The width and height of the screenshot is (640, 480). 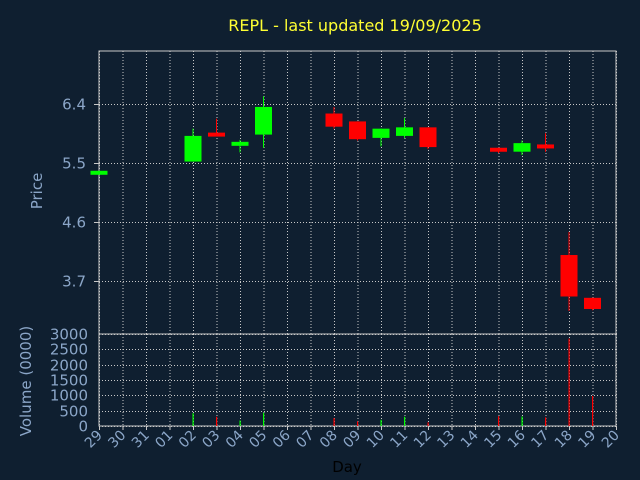 I want to click on volume-tick-label: 500, so click(x=73, y=412).